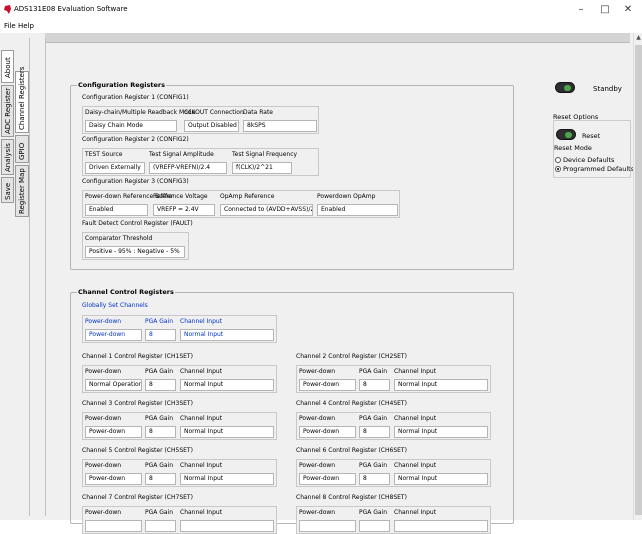  I want to click on close-button: ✕, so click(628, 10).